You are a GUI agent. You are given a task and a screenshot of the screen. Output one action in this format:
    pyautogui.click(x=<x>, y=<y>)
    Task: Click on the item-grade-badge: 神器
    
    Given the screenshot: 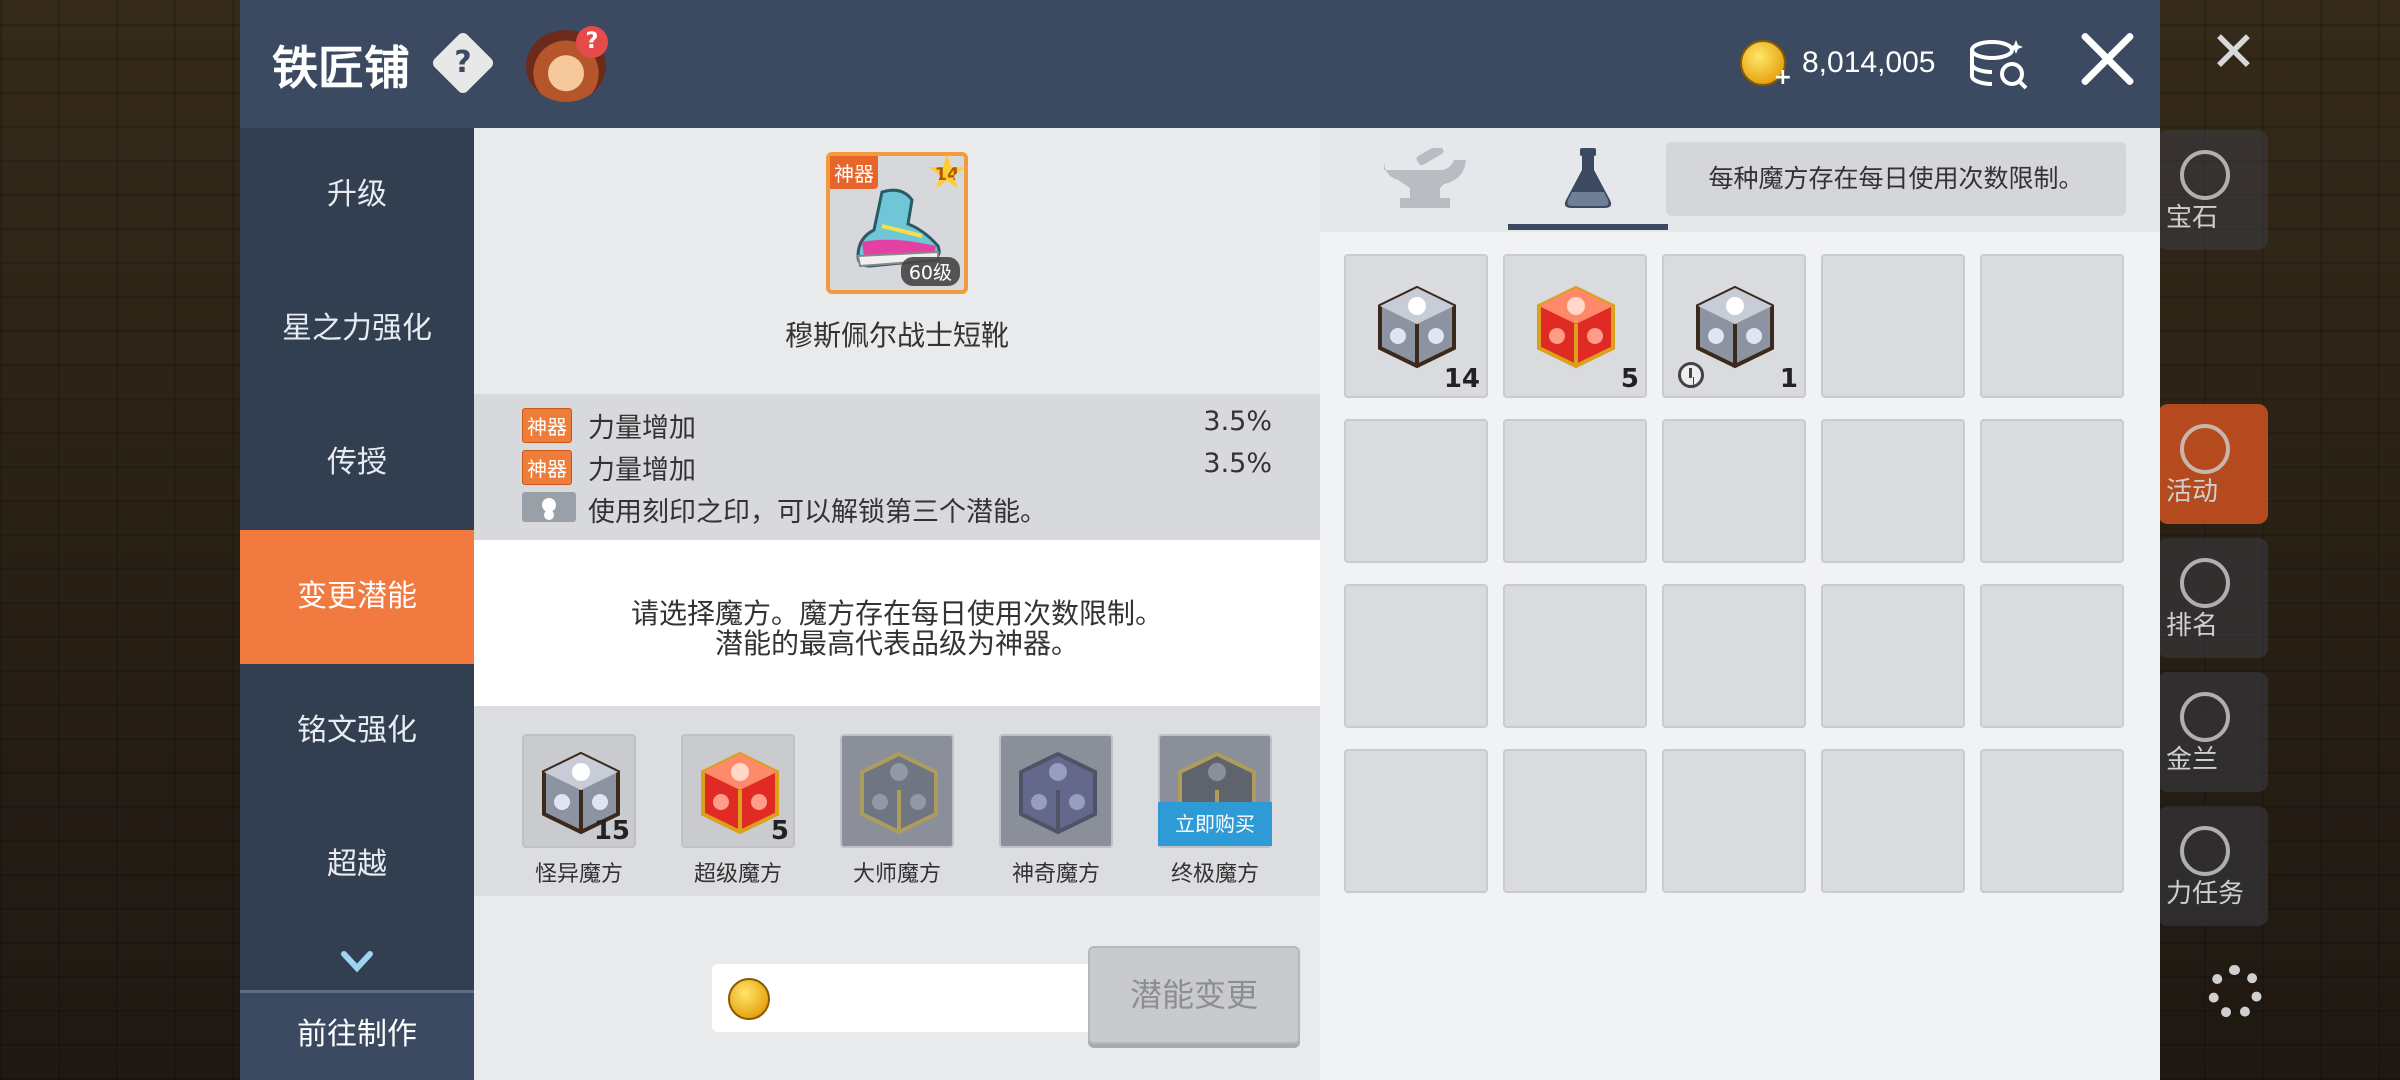 What is the action you would take?
    pyautogui.click(x=854, y=172)
    